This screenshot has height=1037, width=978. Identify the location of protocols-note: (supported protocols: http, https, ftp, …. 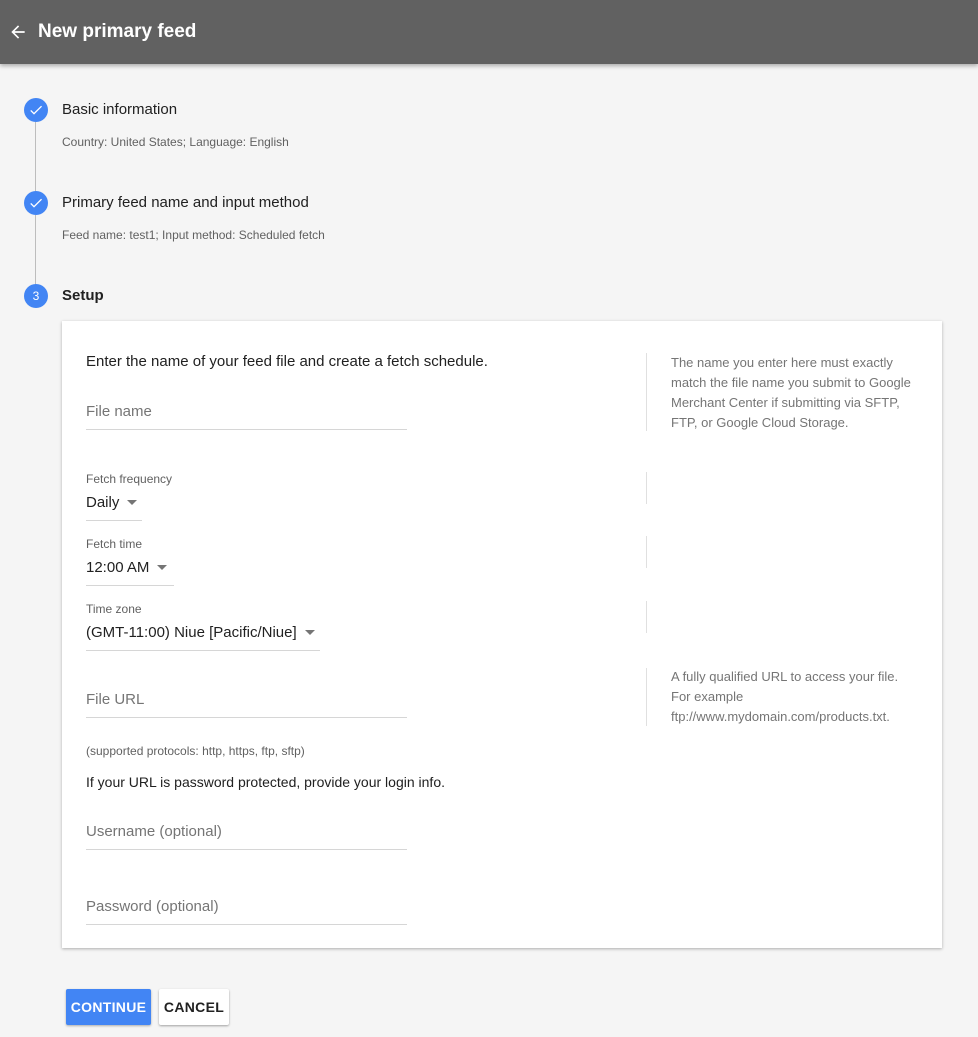
(195, 751).